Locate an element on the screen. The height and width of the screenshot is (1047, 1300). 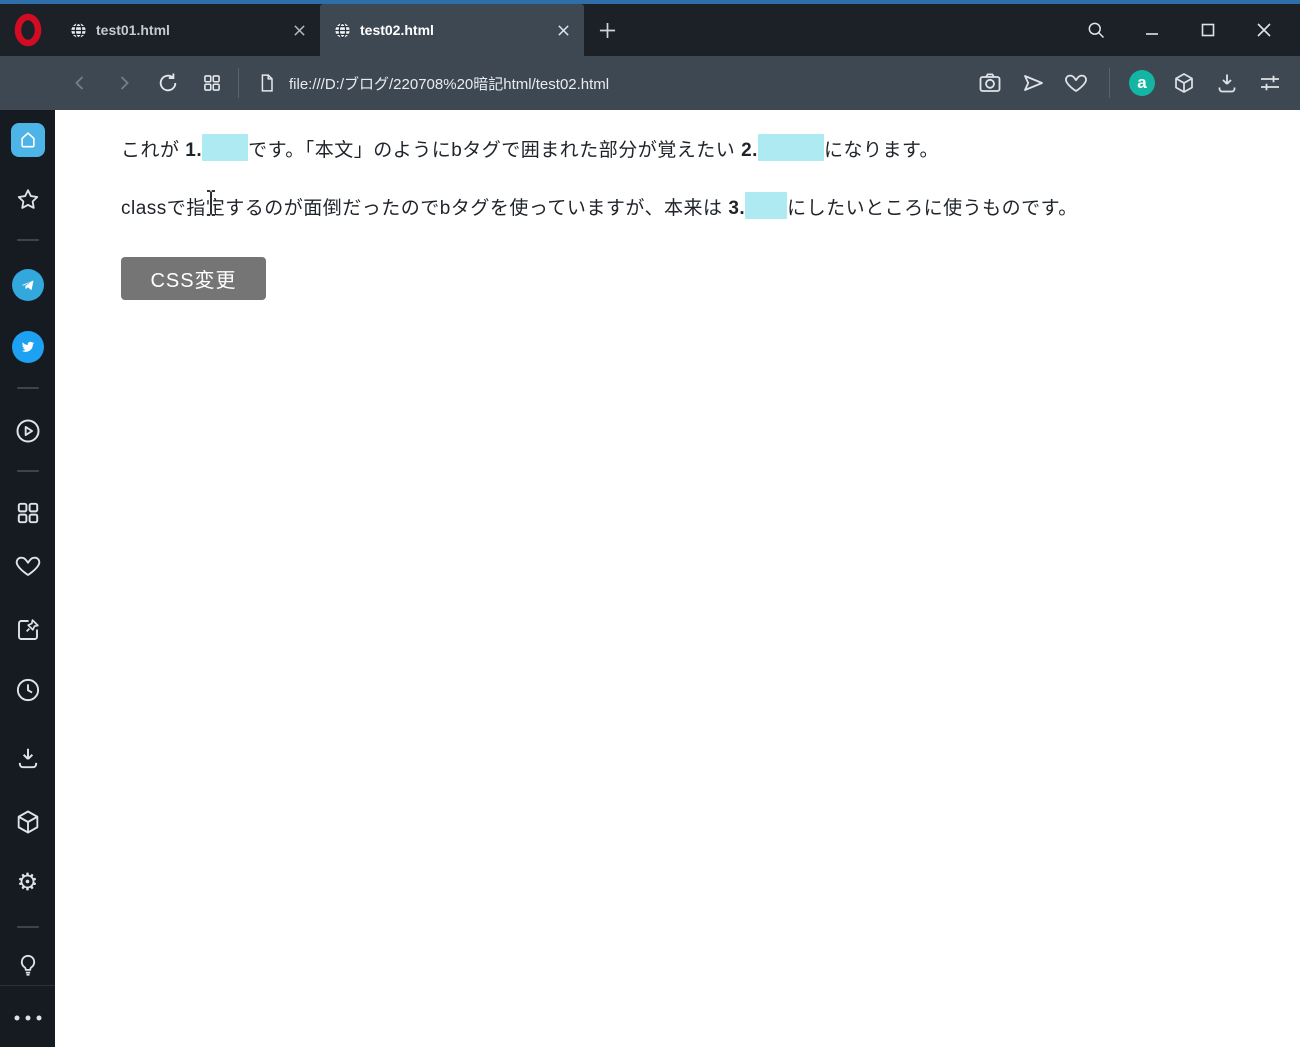
heart-icon is located at coordinates (1076, 83).